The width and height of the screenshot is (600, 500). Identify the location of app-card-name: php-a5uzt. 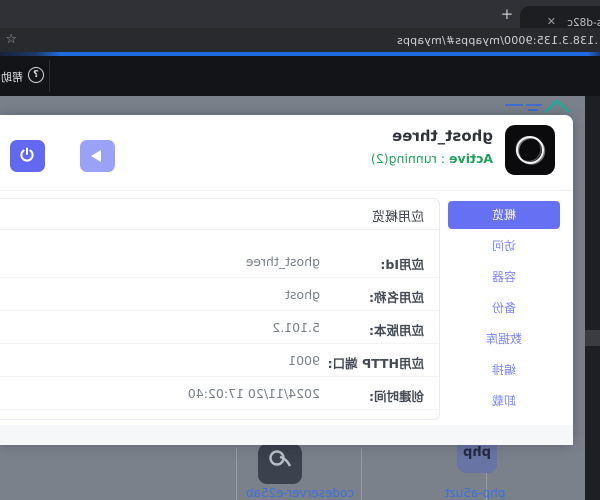
(475, 493).